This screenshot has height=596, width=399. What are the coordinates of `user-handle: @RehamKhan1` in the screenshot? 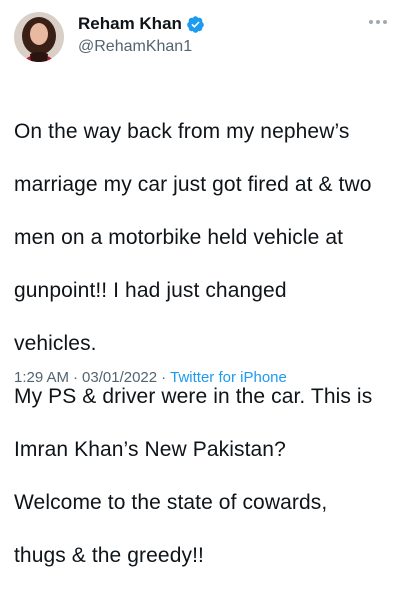 It's located at (135, 47).